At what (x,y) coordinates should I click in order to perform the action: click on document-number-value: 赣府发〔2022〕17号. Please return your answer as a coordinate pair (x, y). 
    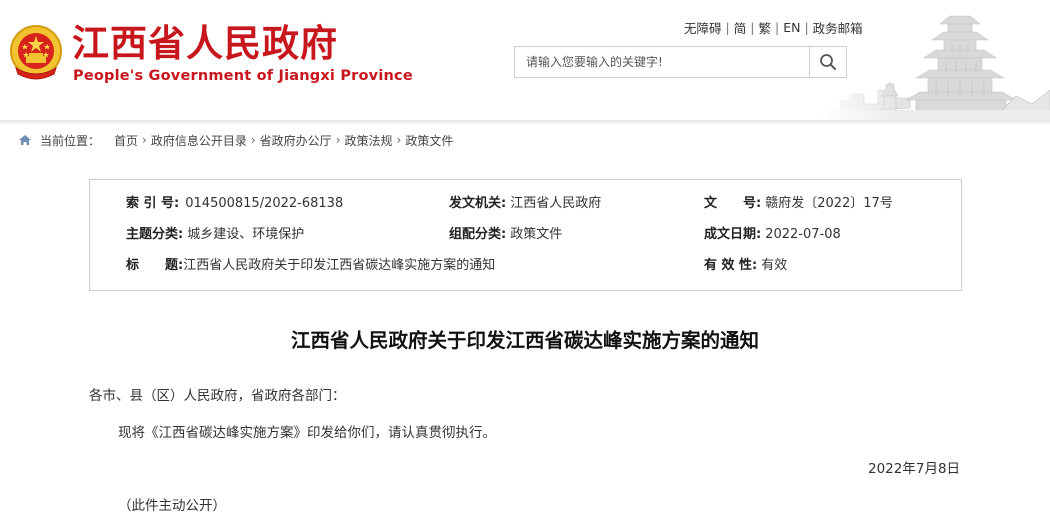
    Looking at the image, I should click on (829, 203).